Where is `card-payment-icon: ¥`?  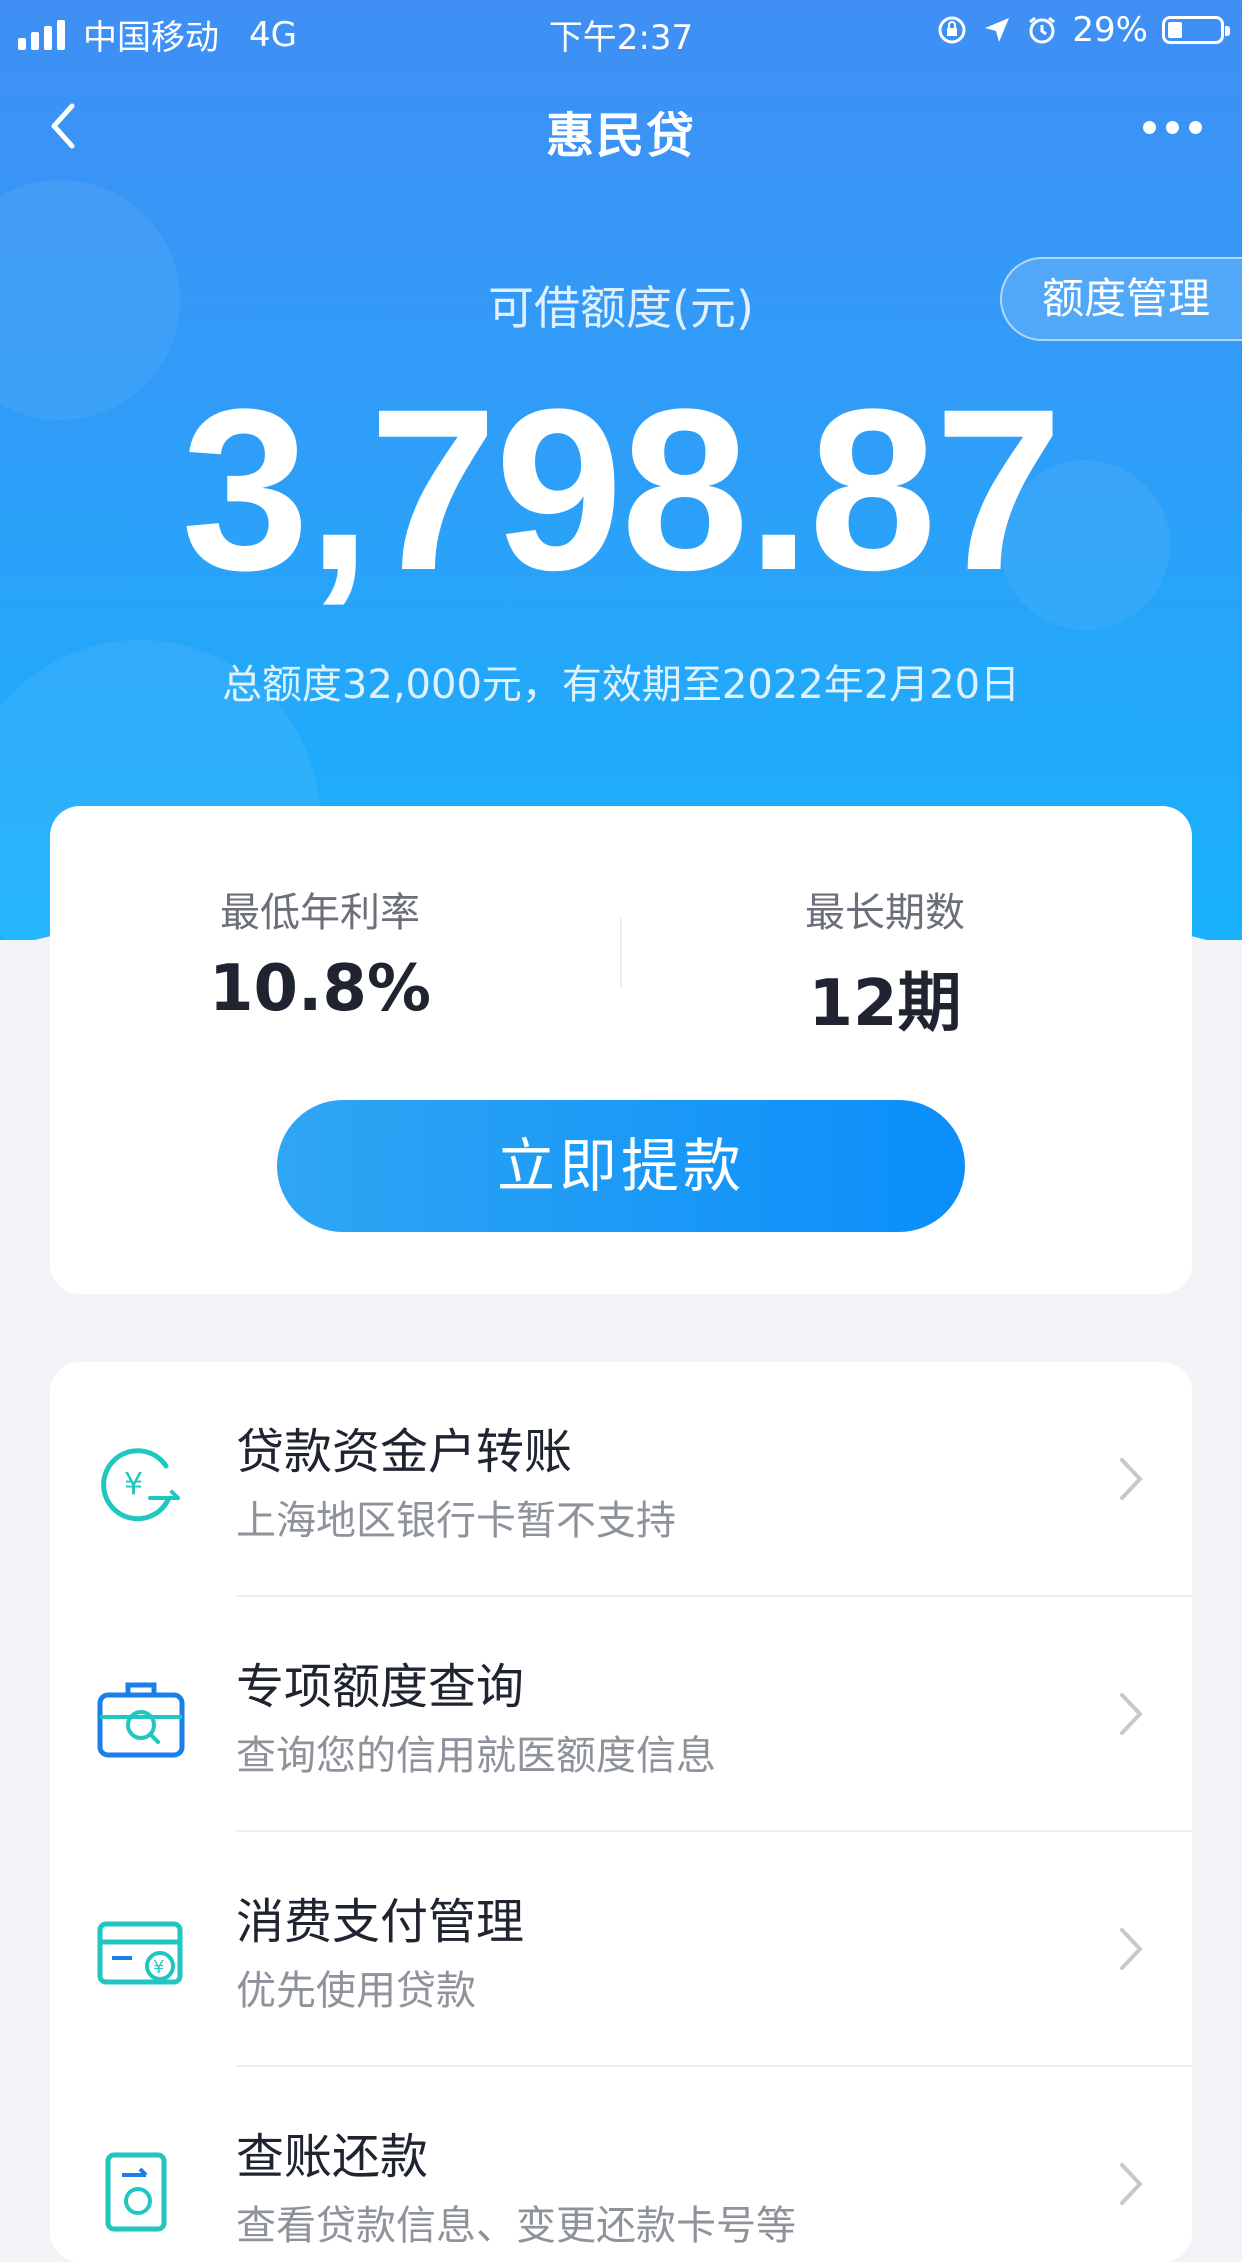
card-payment-icon: ¥ is located at coordinates (140, 1953).